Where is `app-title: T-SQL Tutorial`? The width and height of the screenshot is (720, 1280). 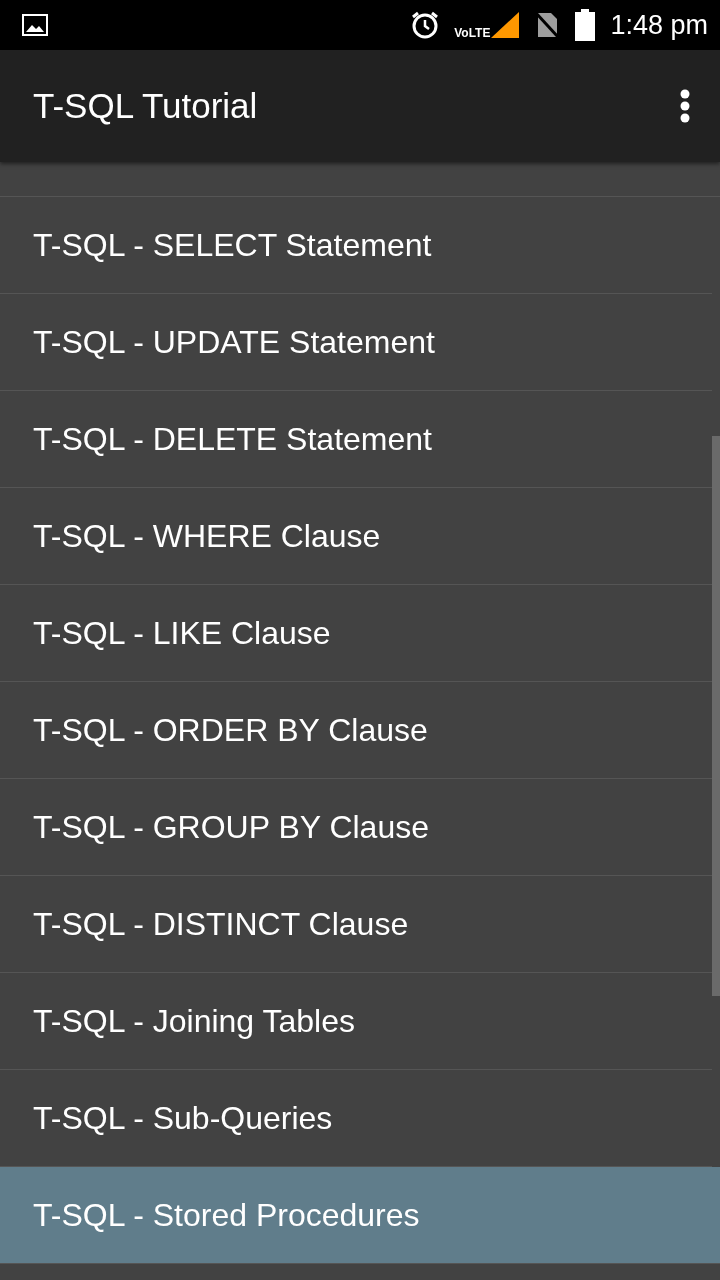
app-title: T-SQL Tutorial is located at coordinates (146, 106).